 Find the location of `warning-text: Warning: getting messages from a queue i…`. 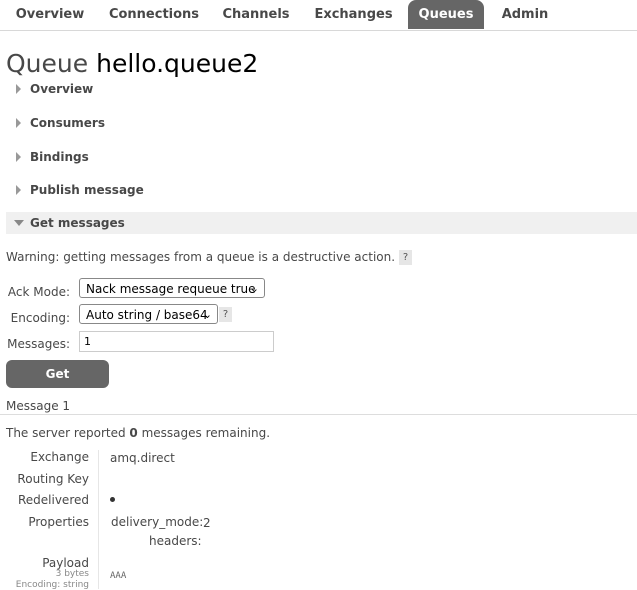

warning-text: Warning: getting messages from a queue i… is located at coordinates (201, 257).